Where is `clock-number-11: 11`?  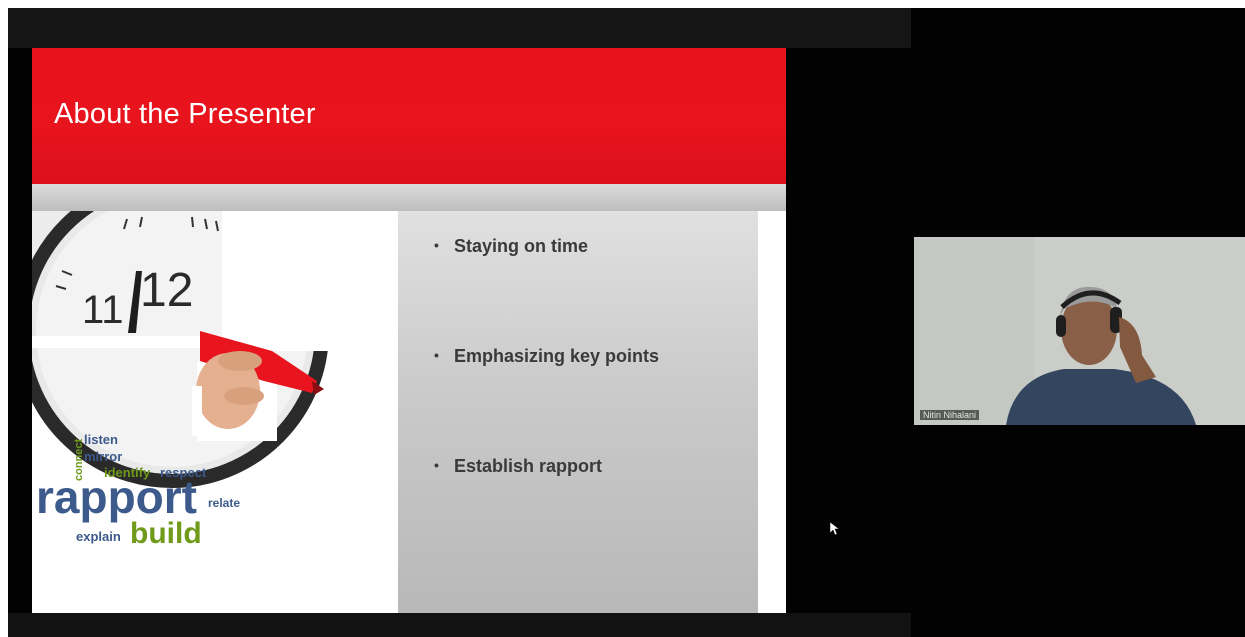 clock-number-11: 11 is located at coordinates (103, 310).